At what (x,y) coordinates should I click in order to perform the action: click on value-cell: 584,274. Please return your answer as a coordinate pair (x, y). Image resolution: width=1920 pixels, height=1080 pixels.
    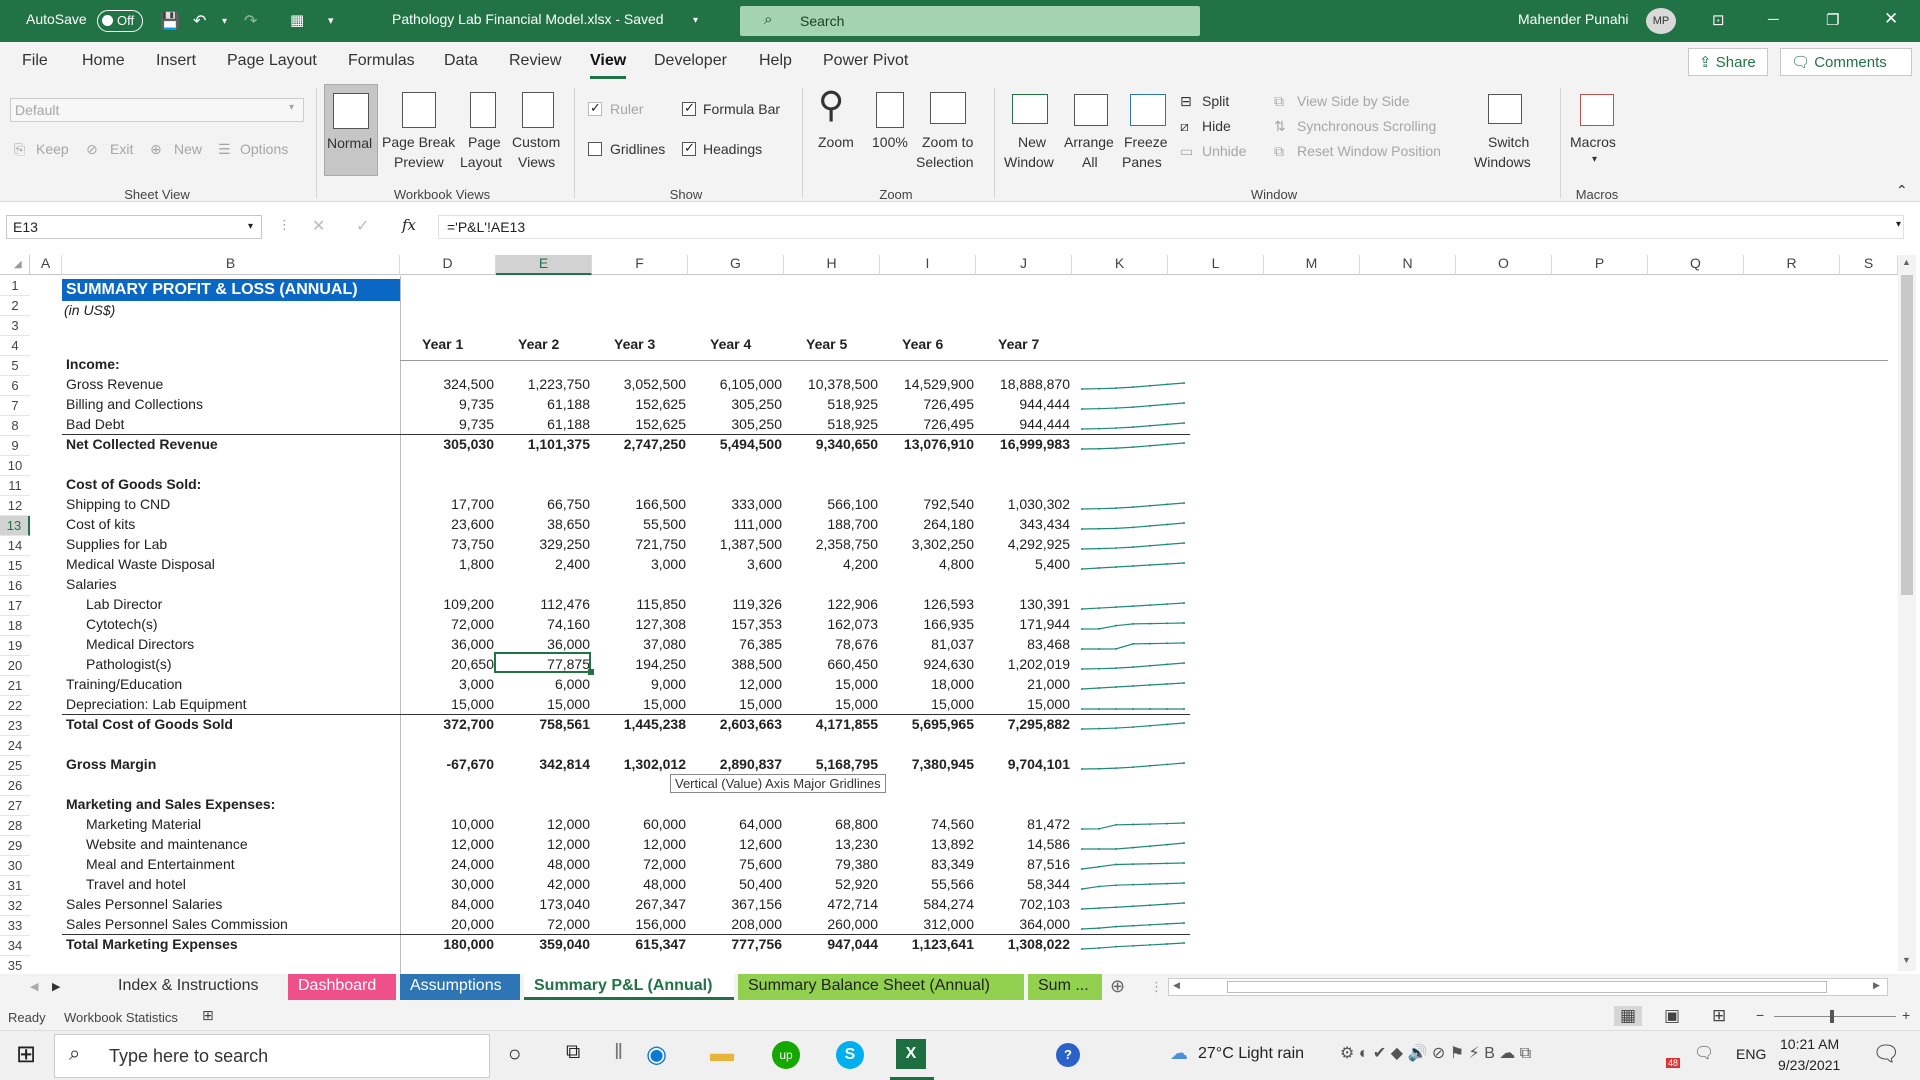
    Looking at the image, I should click on (927, 904).